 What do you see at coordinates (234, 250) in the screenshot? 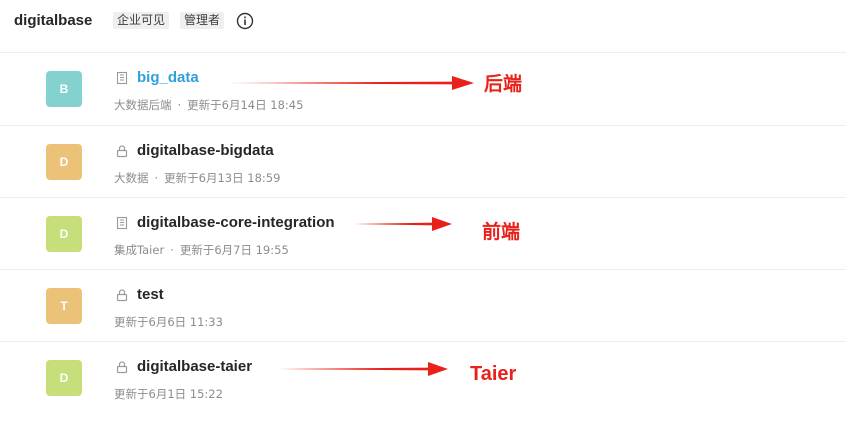
I see `repo-updated-time: 更新于6月7日 19:55` at bounding box center [234, 250].